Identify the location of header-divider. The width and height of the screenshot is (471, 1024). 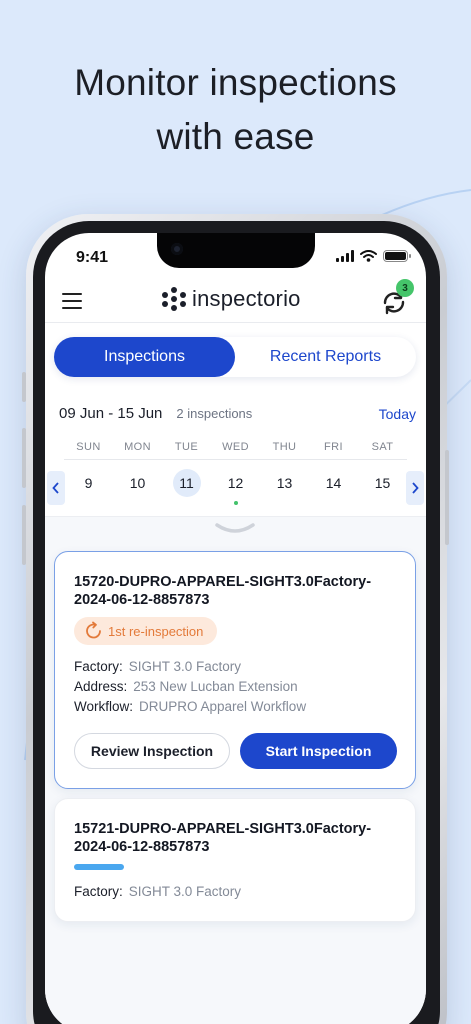
(235, 322).